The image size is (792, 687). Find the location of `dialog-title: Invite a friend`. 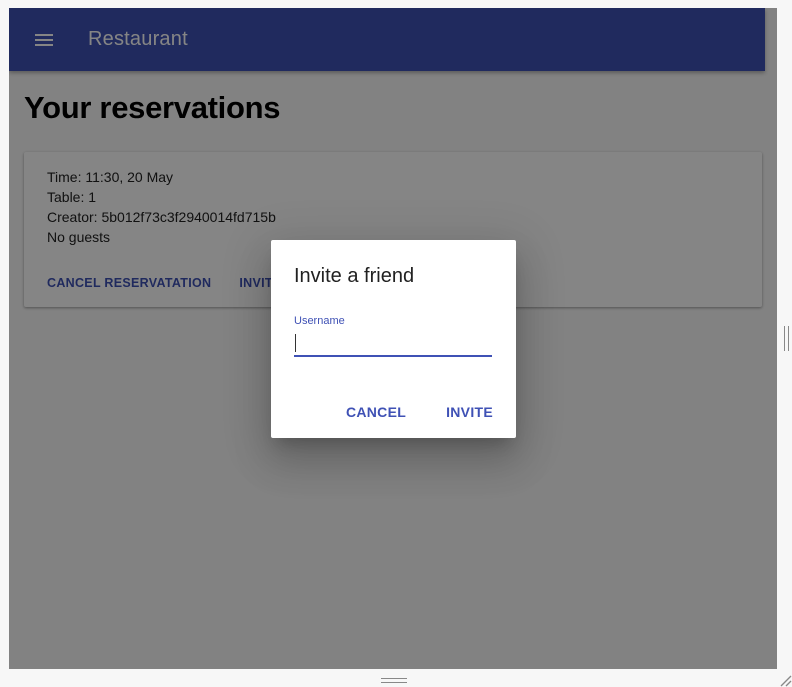

dialog-title: Invite a friend is located at coordinates (354, 276).